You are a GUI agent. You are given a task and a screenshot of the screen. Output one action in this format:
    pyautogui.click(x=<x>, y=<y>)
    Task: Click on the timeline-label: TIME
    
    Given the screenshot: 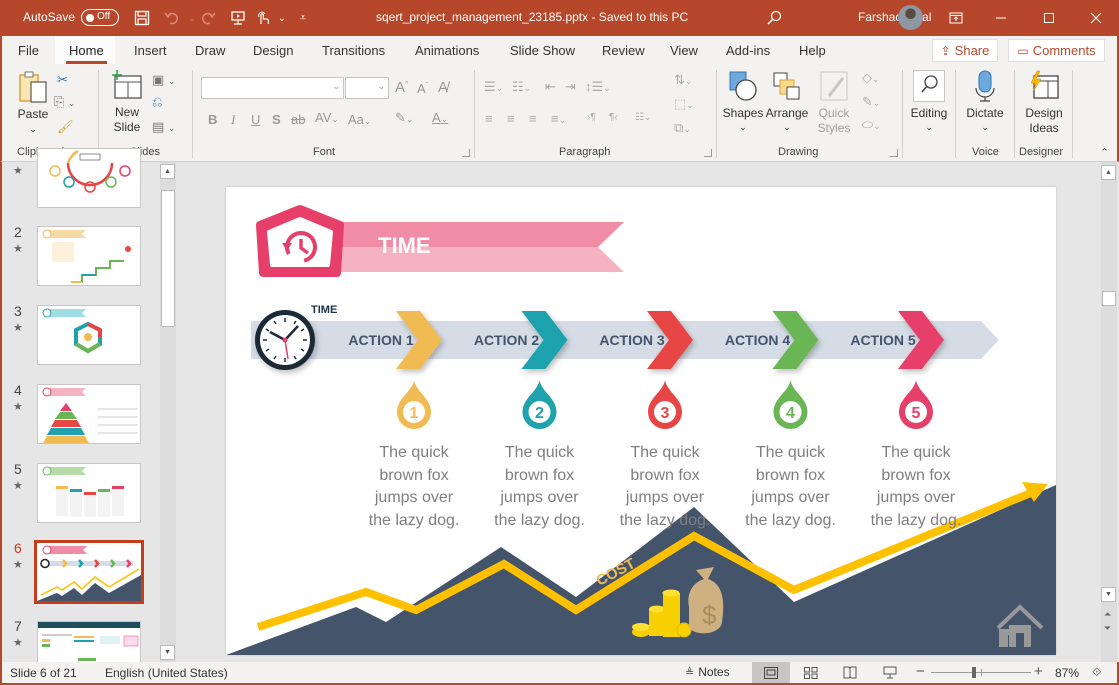 What is the action you would take?
    pyautogui.click(x=324, y=310)
    